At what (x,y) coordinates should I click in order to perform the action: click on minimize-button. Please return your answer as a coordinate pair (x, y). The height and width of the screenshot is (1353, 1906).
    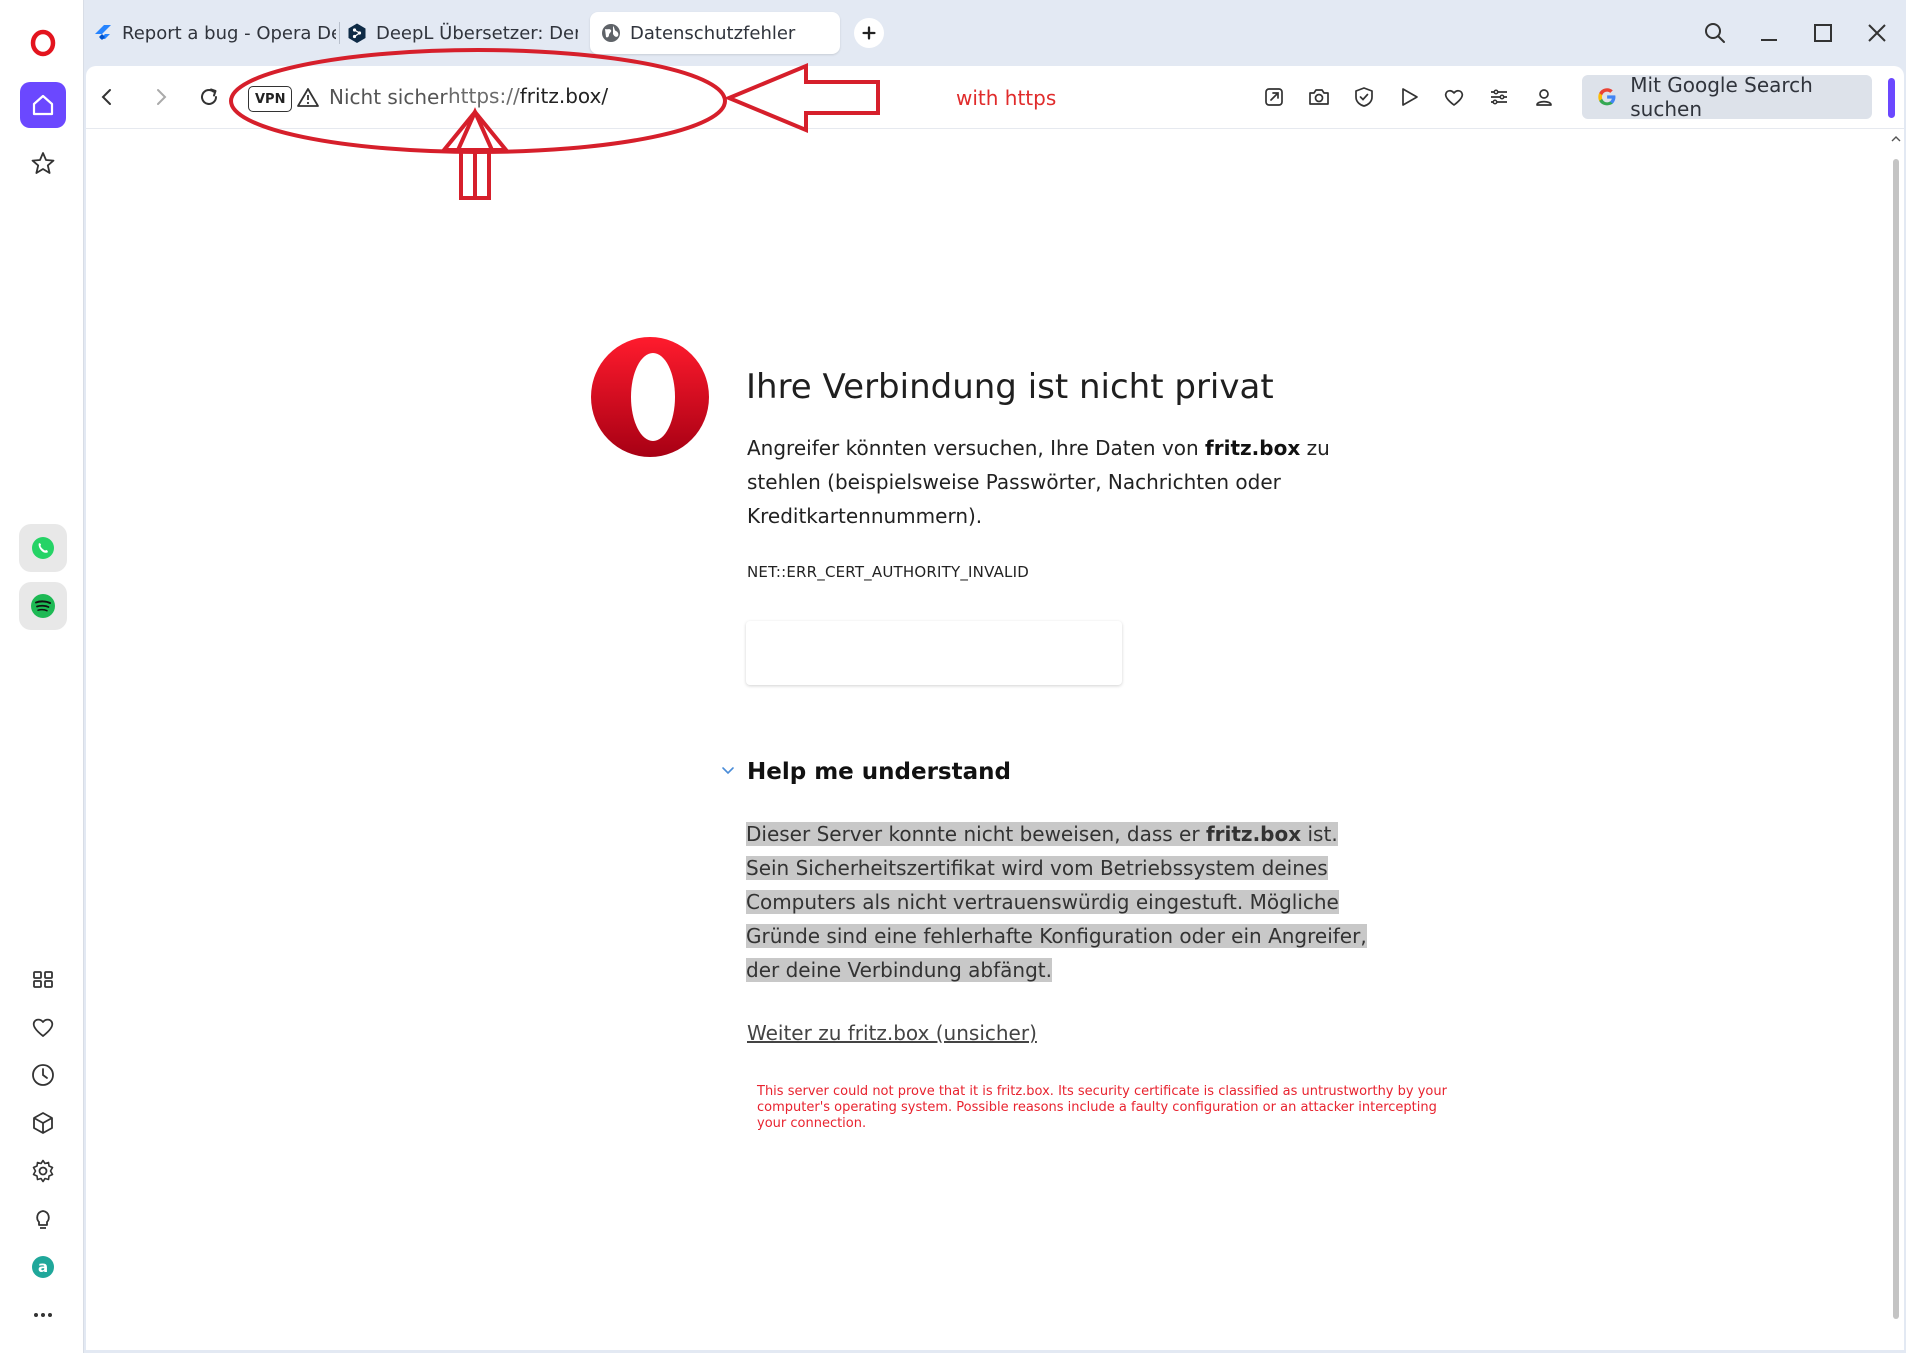
    Looking at the image, I should click on (1769, 33).